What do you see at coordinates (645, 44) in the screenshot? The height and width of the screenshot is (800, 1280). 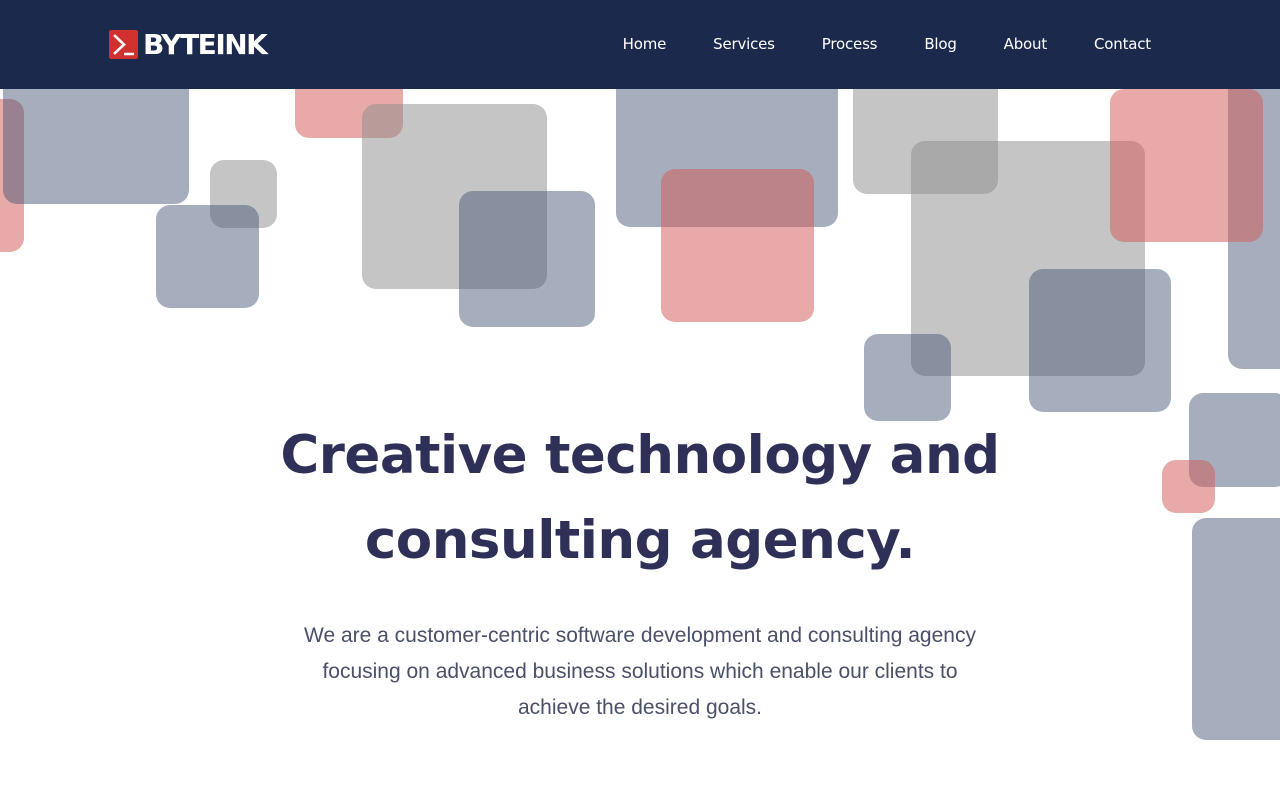 I see `nav-home: Home` at bounding box center [645, 44].